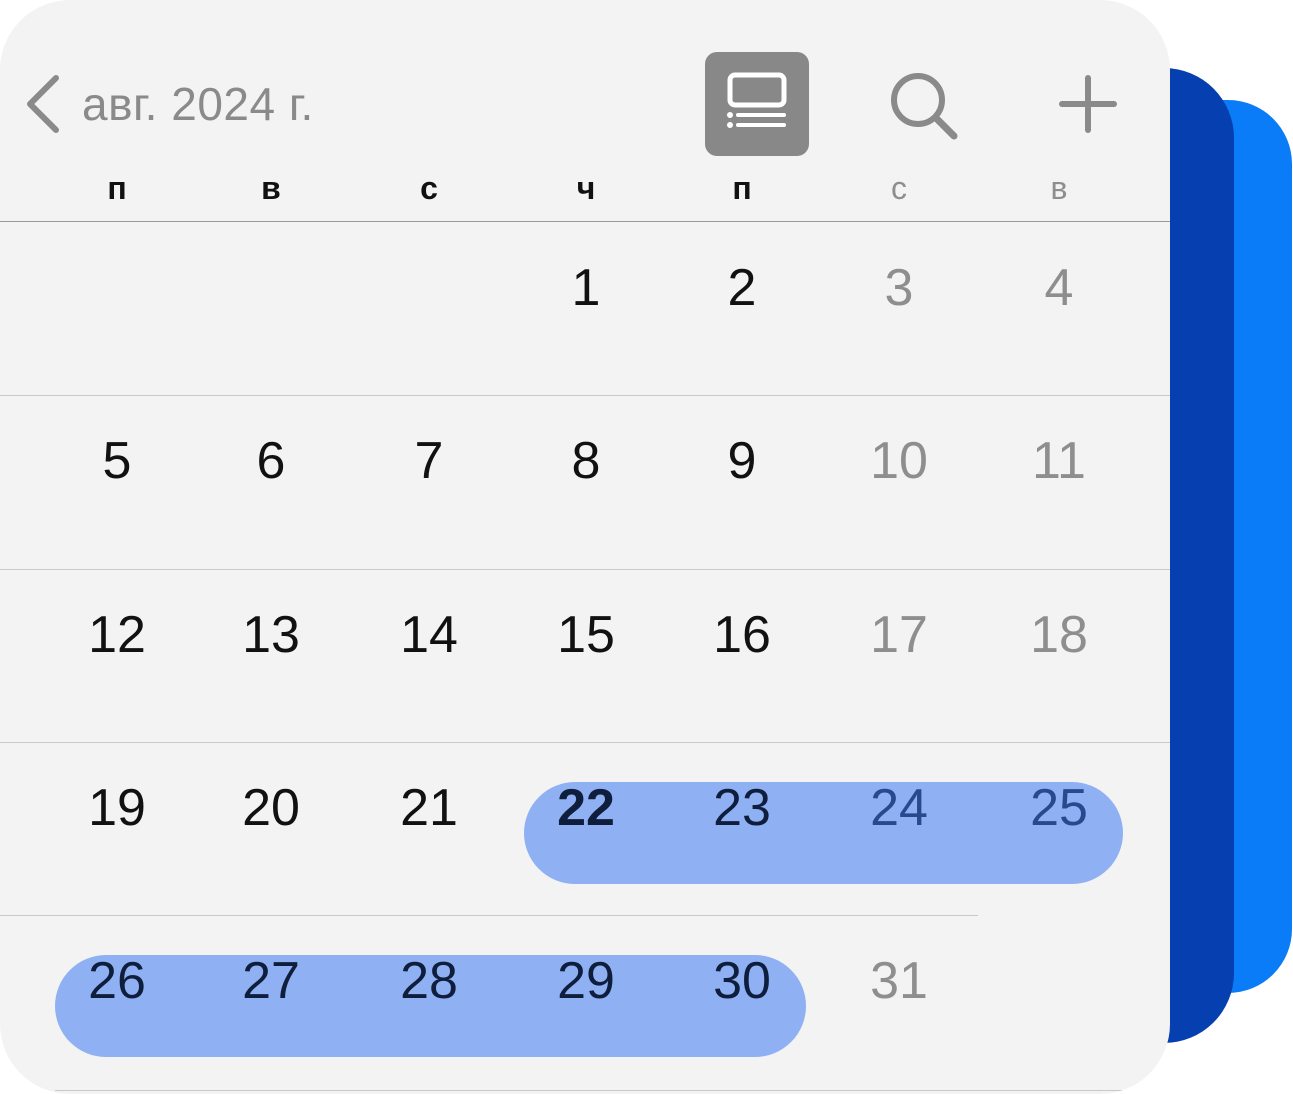 The height and width of the screenshot is (1094, 1293). Describe the element at coordinates (429, 981) in the screenshot. I see `day-cell-28: 28` at that location.